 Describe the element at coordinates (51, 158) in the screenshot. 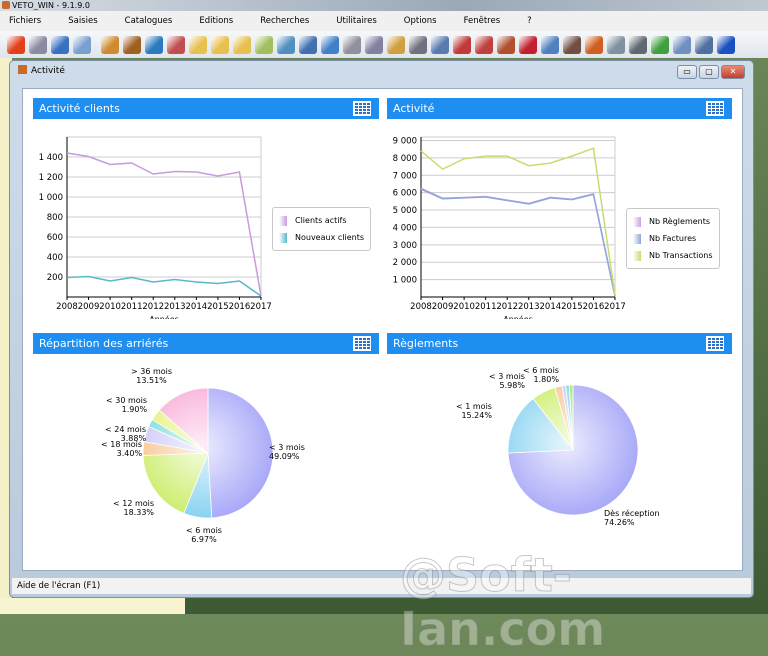

I see `y-tick-label: 1 400` at that location.